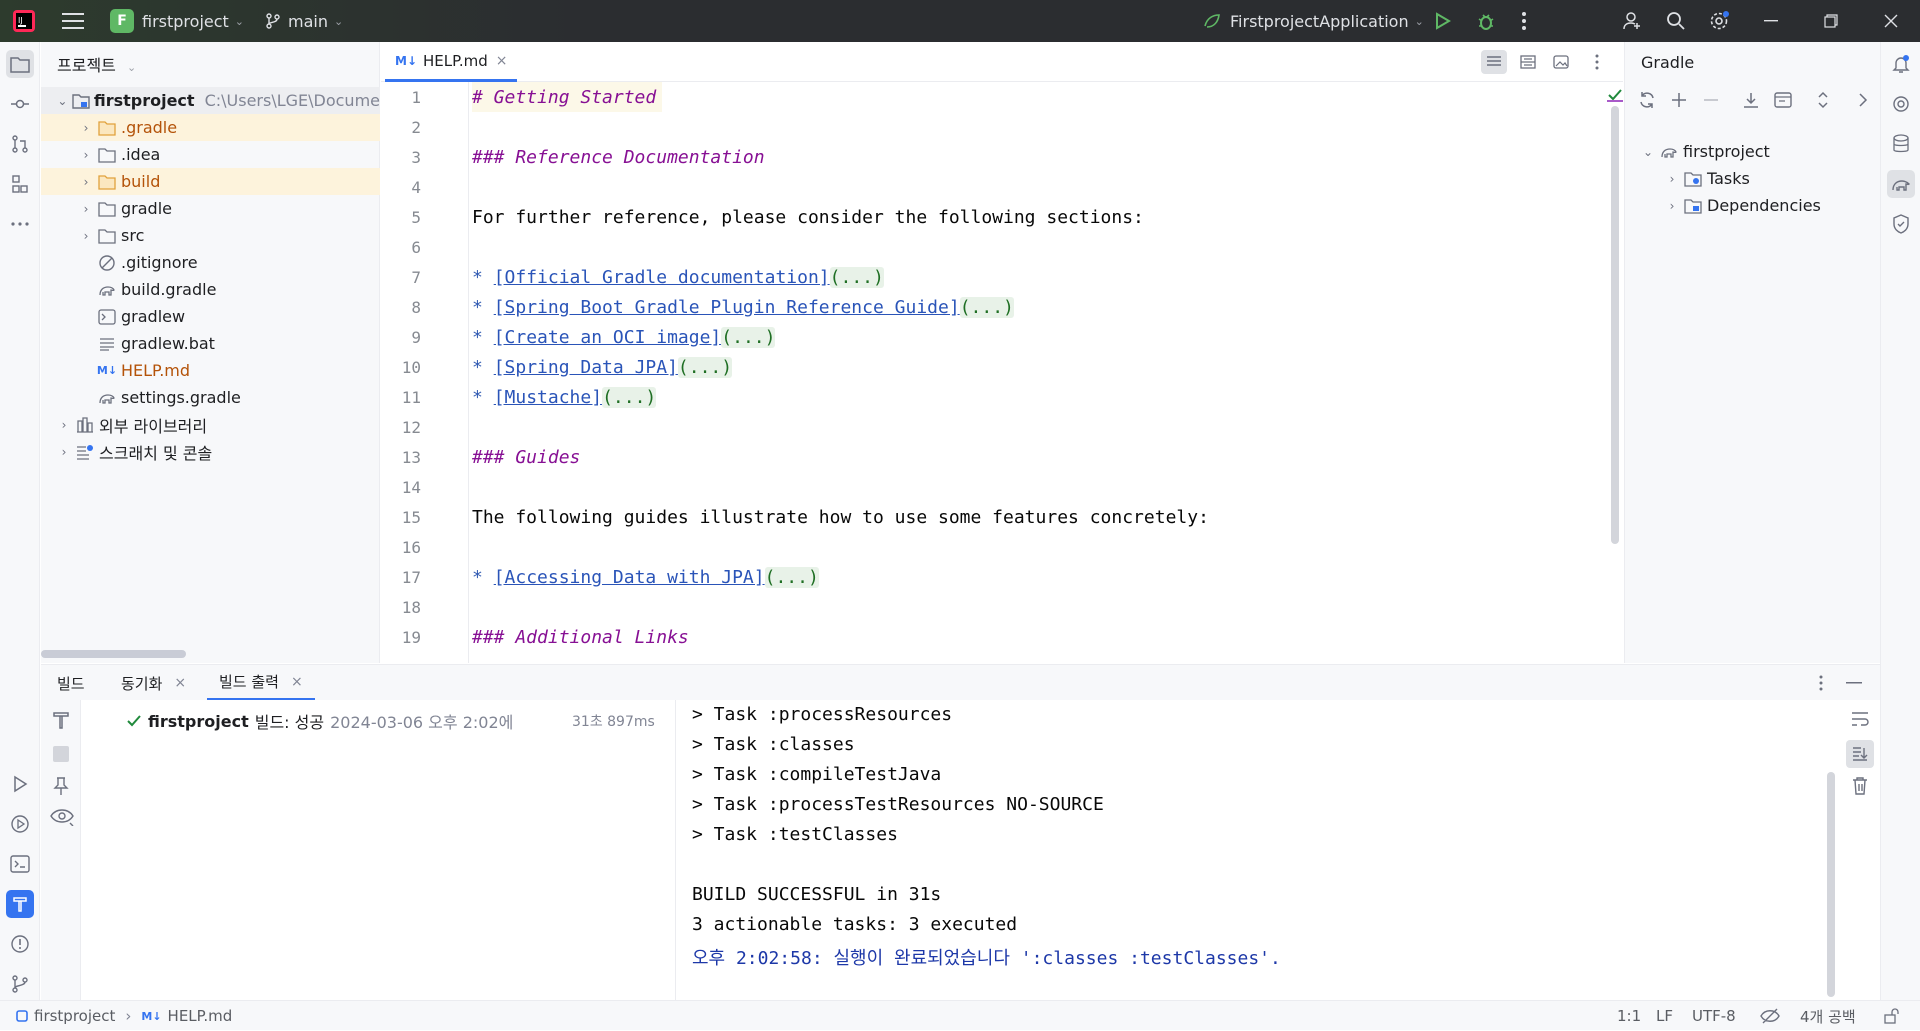 The image size is (1920, 1031). I want to click on more-tools-icon, so click(20, 224).